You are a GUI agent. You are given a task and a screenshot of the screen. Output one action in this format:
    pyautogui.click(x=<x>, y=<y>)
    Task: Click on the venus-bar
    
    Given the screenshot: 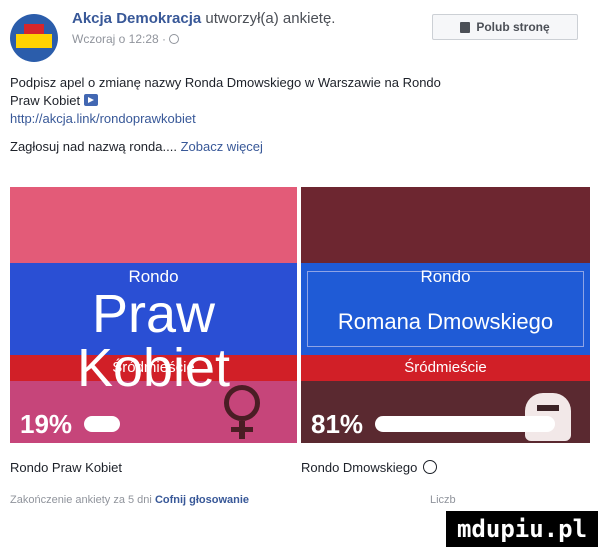 What is the action you would take?
    pyautogui.click(x=242, y=429)
    